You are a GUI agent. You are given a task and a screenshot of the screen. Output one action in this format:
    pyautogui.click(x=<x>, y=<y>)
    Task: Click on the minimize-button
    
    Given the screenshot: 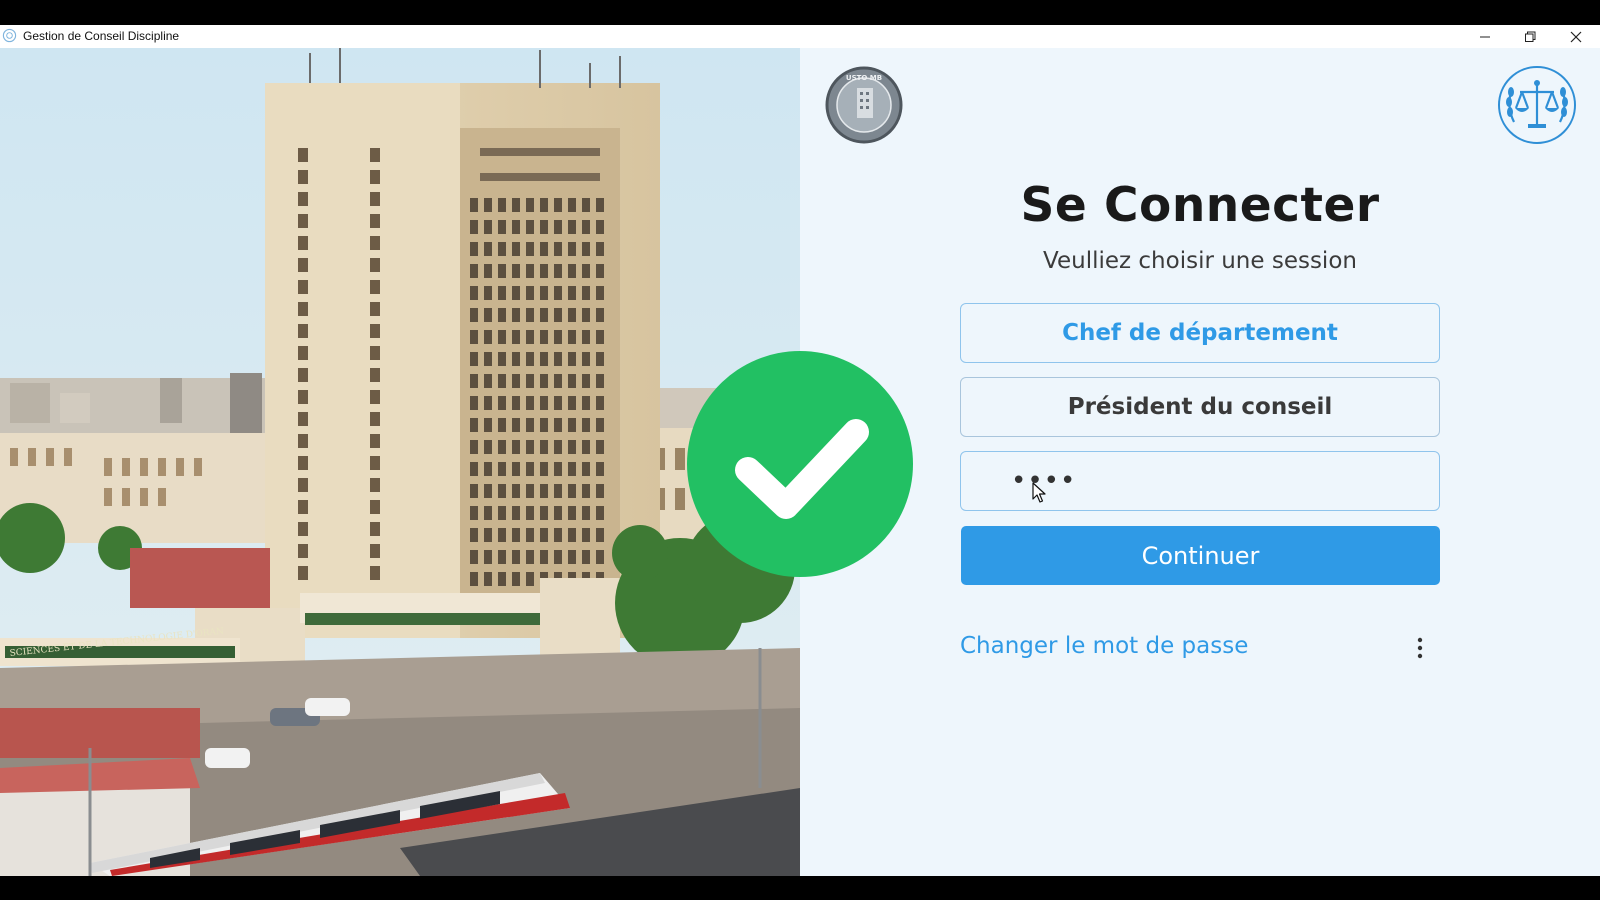 What is the action you would take?
    pyautogui.click(x=1485, y=36)
    